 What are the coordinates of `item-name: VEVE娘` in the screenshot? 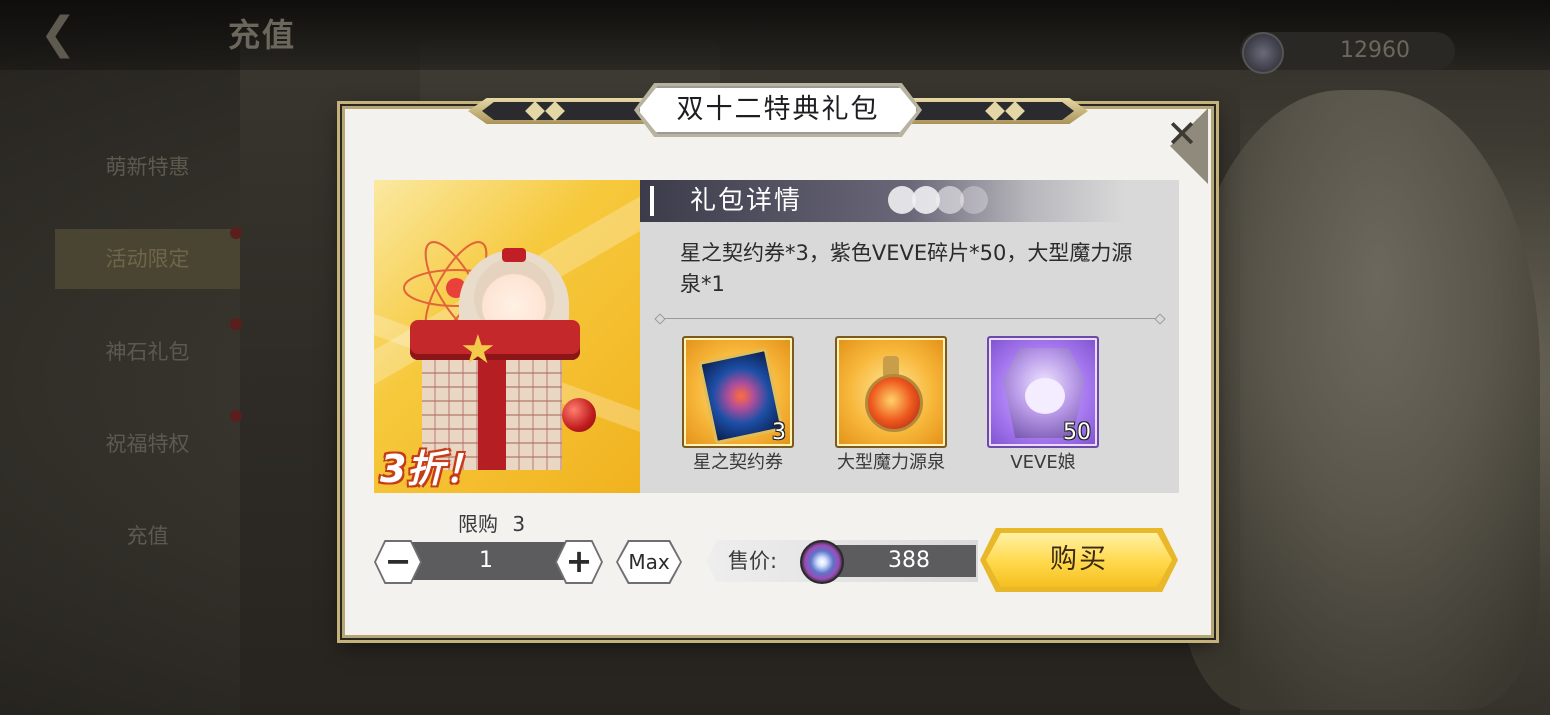 It's located at (1043, 462).